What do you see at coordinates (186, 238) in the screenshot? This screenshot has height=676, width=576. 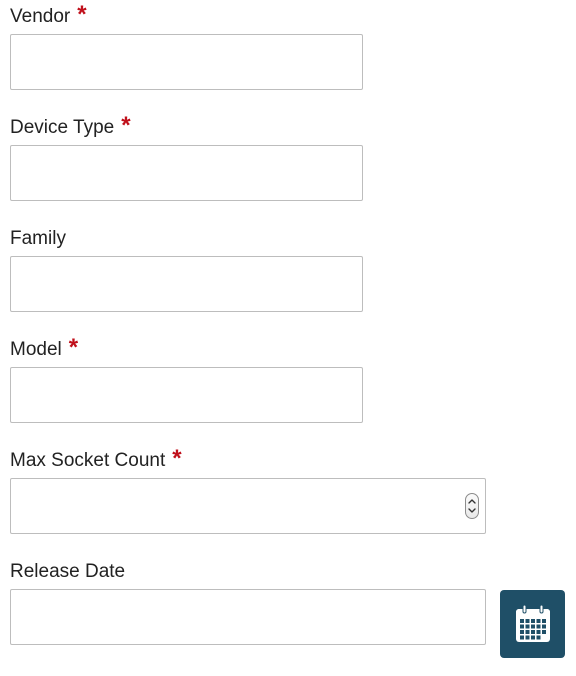 I see `family-label-row: Family` at bounding box center [186, 238].